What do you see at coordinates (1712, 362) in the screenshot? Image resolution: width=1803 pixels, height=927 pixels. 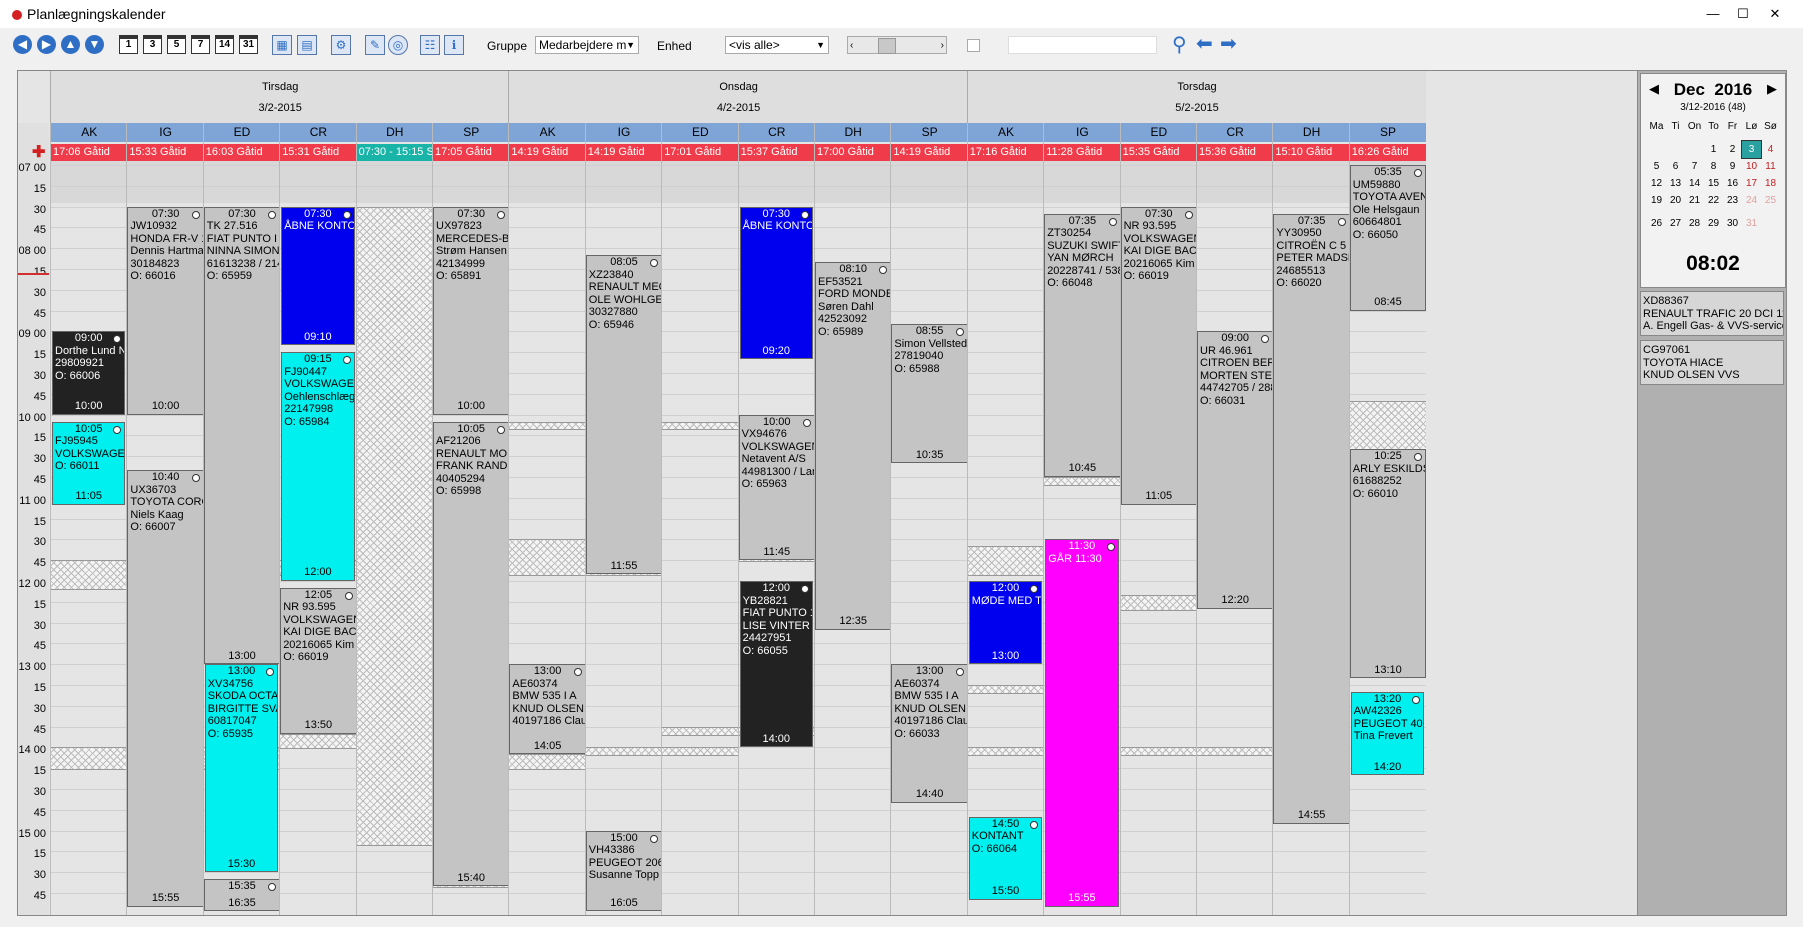 I see `unplanned-item: CG97061 TOYOTA HIACE KNUD OLSEN VVS` at bounding box center [1712, 362].